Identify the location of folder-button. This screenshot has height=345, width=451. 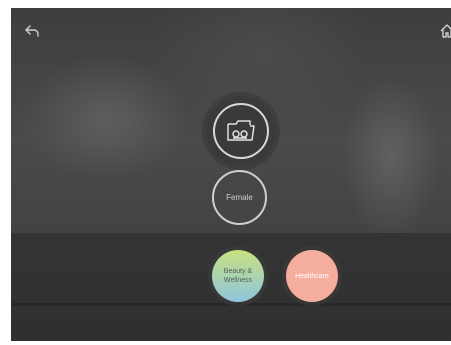
(241, 131).